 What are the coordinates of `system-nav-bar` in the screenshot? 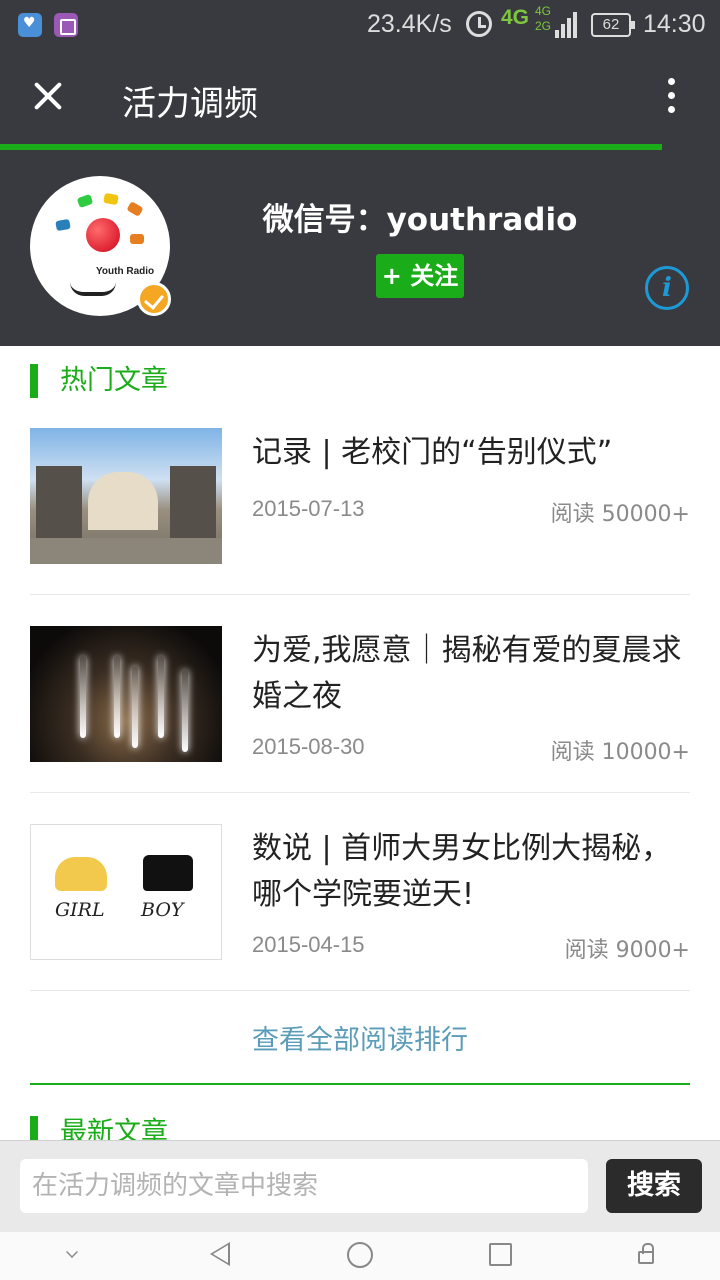 It's located at (360, 1256).